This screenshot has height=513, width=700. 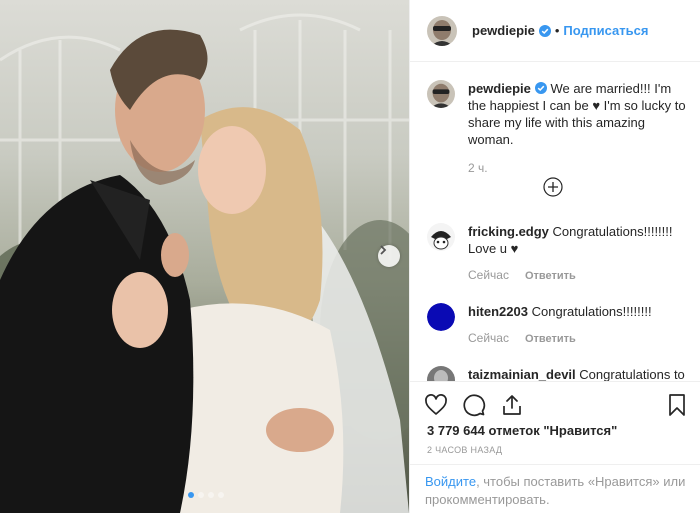 I want to click on plus-circle-icon, so click(x=553, y=187).